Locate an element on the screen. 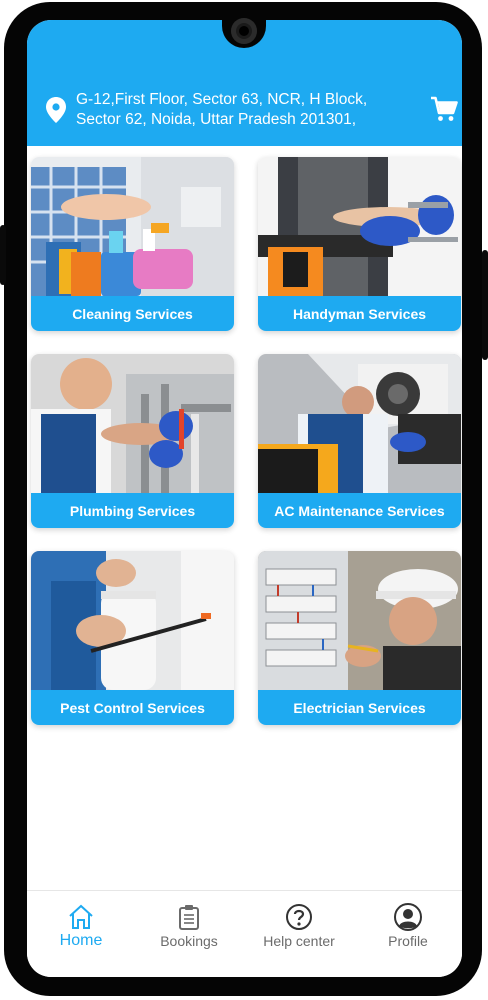  plumbing-services-image is located at coordinates (132, 423).